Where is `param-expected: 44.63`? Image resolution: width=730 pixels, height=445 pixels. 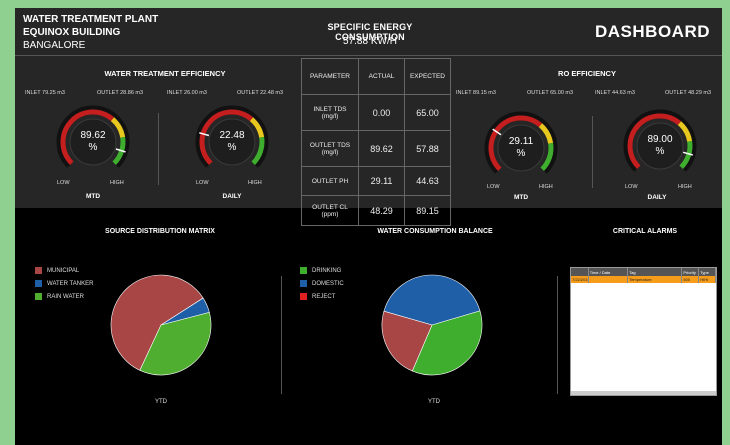
param-expected: 44.63 is located at coordinates (427, 181).